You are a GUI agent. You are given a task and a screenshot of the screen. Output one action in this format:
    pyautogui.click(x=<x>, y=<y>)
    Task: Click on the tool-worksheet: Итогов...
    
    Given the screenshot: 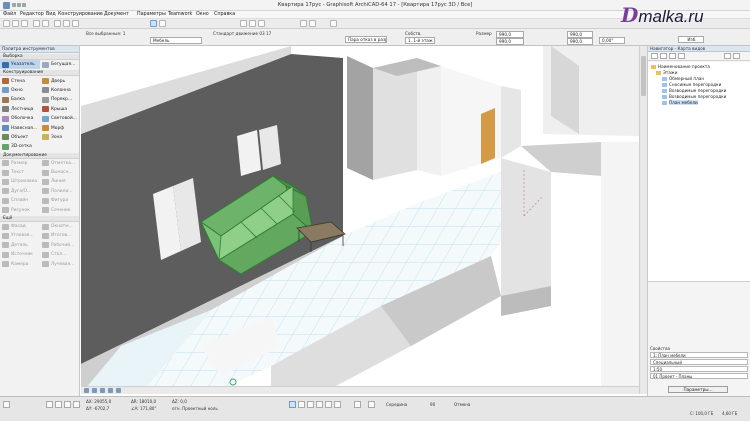 What is the action you would take?
    pyautogui.click(x=60, y=235)
    